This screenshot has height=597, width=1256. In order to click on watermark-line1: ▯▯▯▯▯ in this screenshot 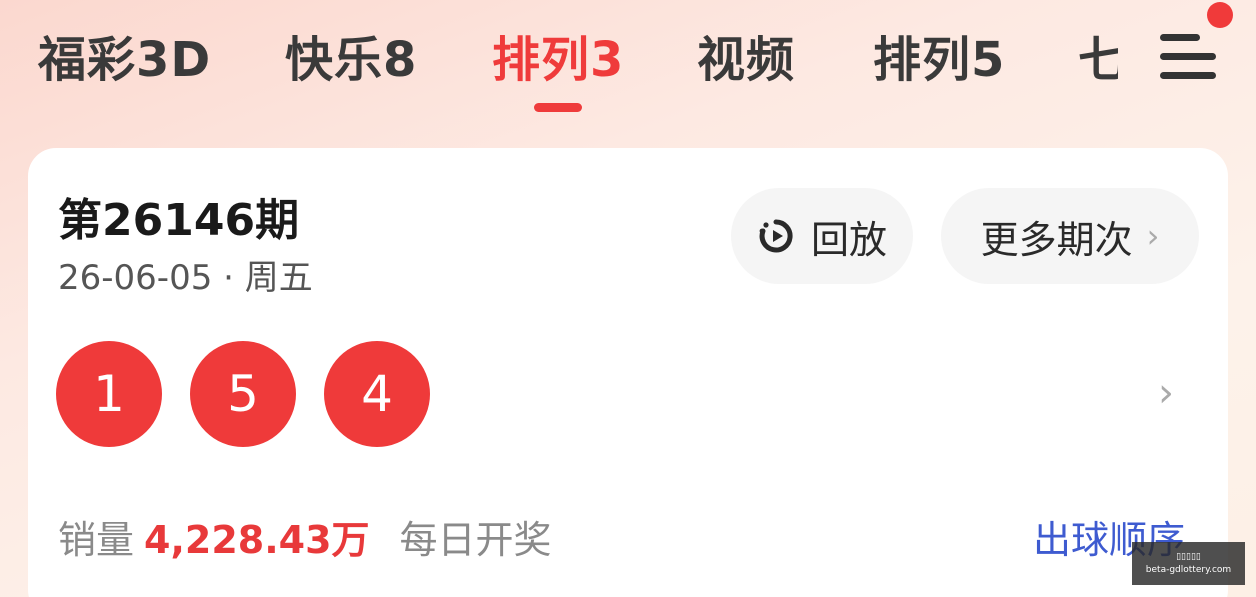, I will do `click(1188, 557)`.